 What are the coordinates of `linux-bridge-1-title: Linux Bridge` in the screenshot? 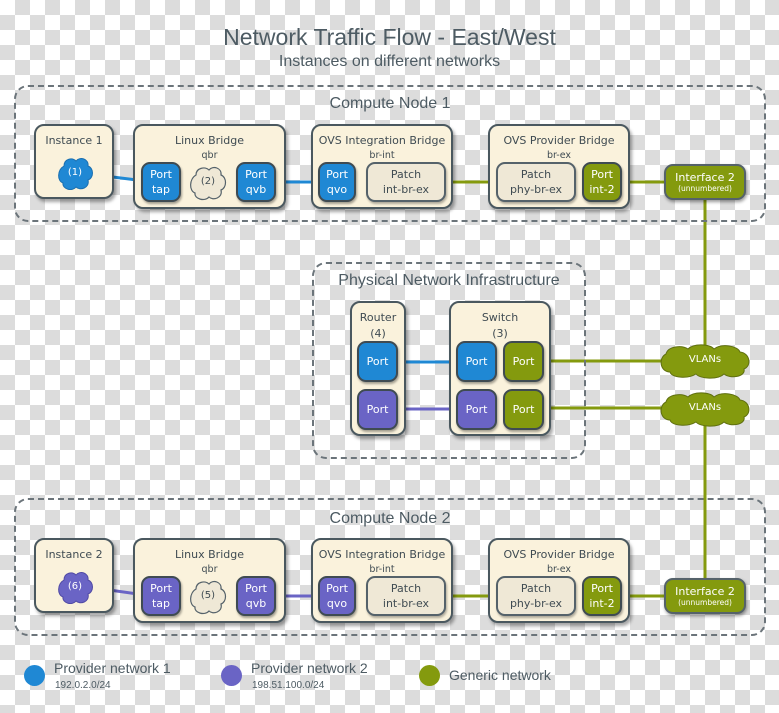 It's located at (209, 140).